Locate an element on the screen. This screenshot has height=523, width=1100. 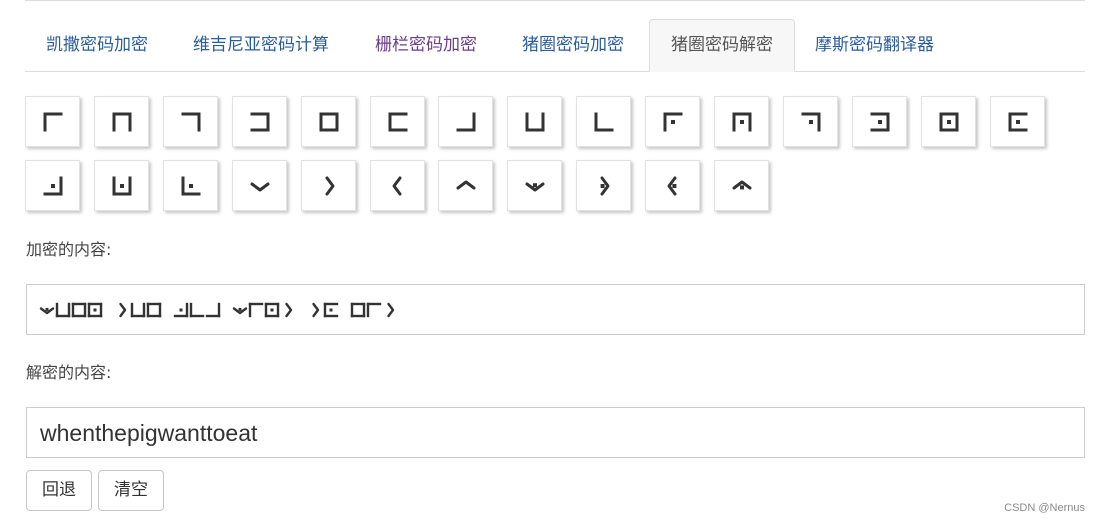
encrypted-input is located at coordinates (555, 309).